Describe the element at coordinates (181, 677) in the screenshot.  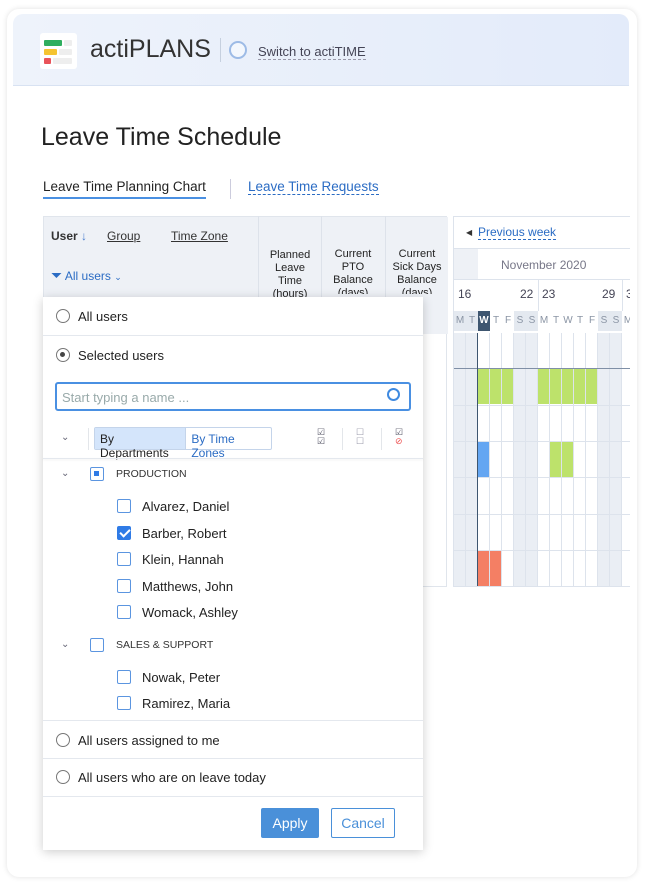
I see `user-name: Nowak, Peter` at that location.